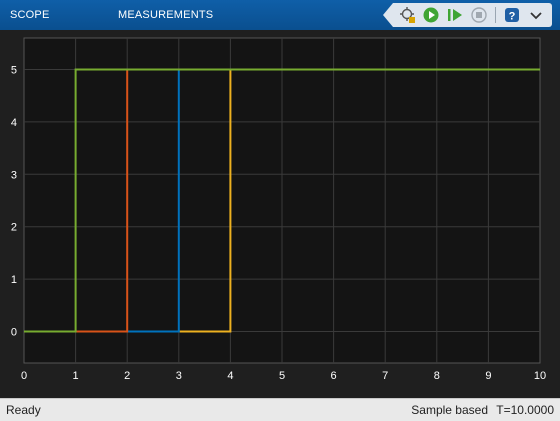 The width and height of the screenshot is (560, 421). What do you see at coordinates (280, 409) in the screenshot?
I see `status-bar: Ready Sample based T=10.0000` at bounding box center [280, 409].